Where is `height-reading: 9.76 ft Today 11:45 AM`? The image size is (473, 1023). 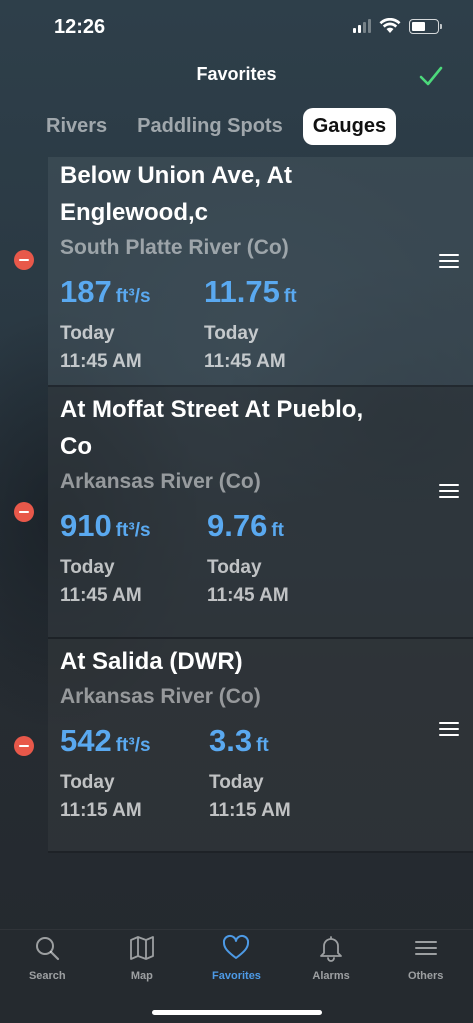
height-reading: 9.76 ft Today 11:45 AM is located at coordinates (248, 559).